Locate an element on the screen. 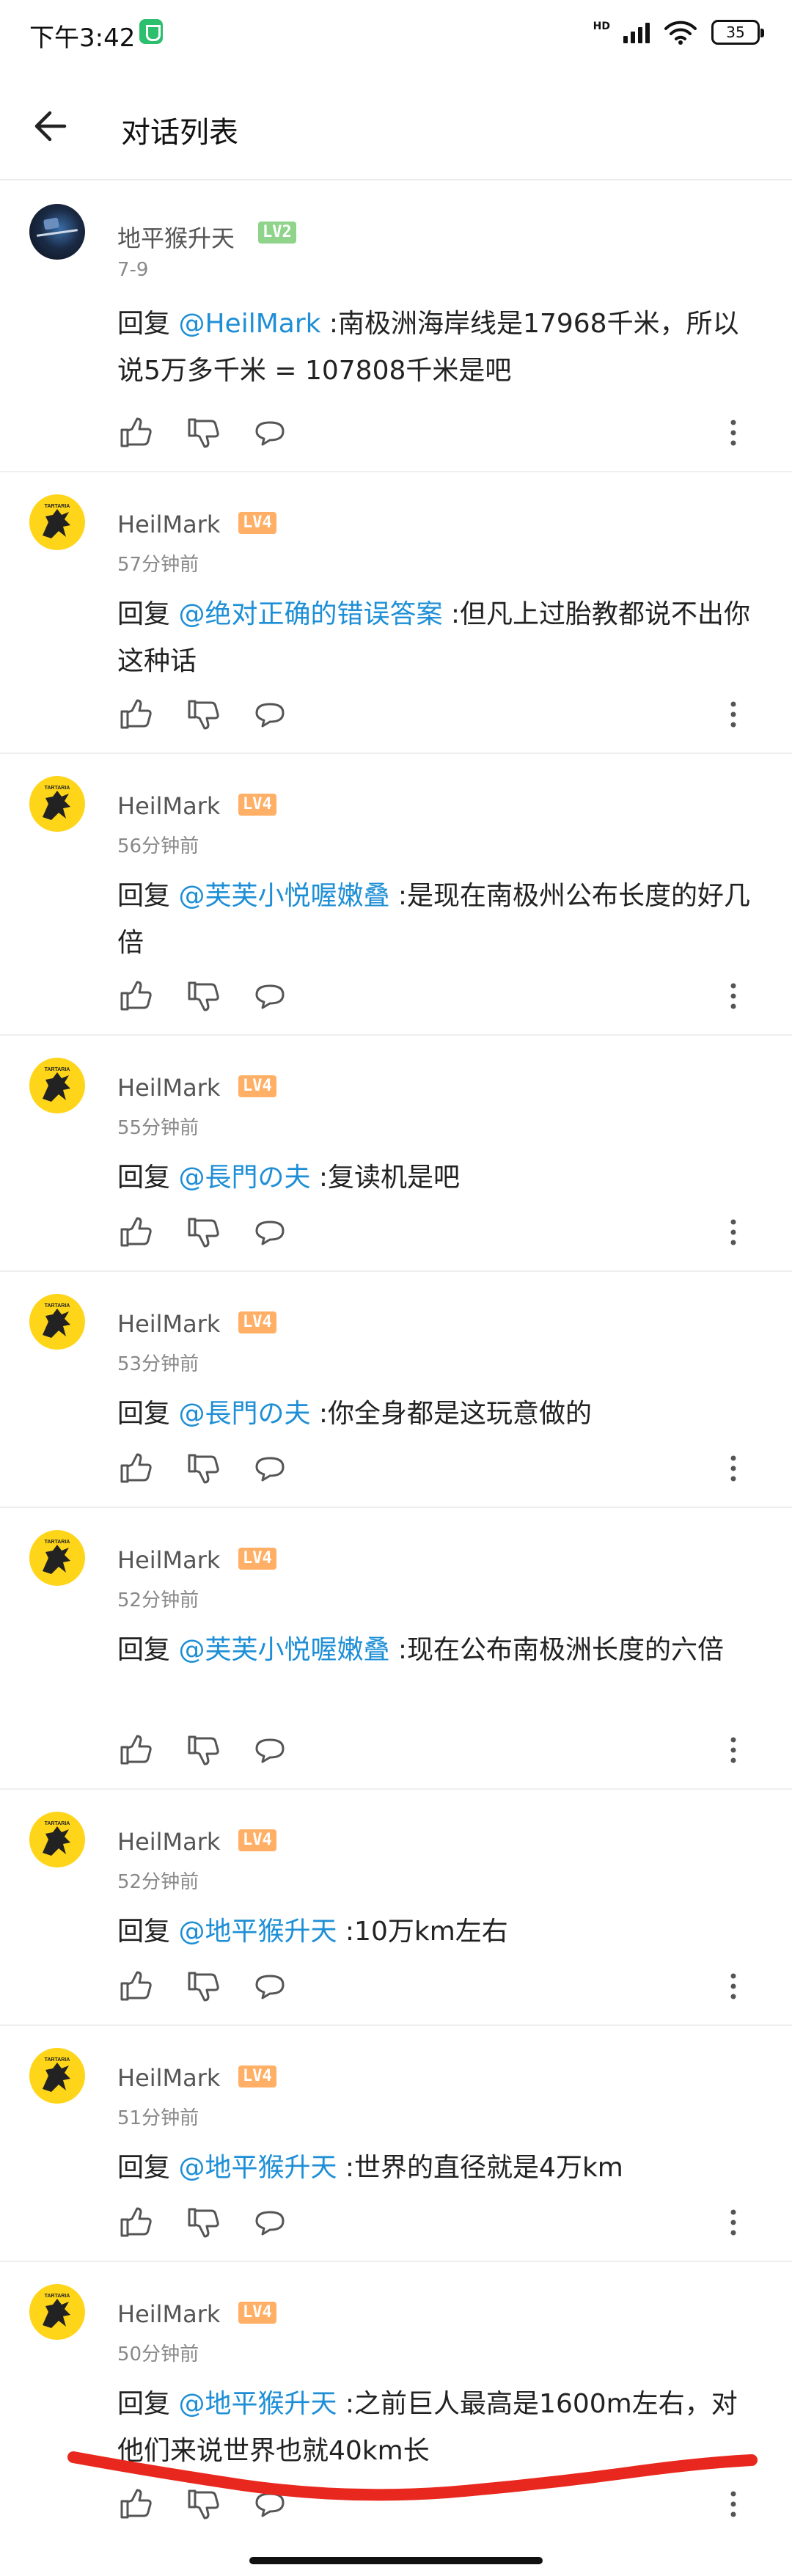 Image resolution: width=792 pixels, height=2576 pixels. hd-label: HD is located at coordinates (601, 26).